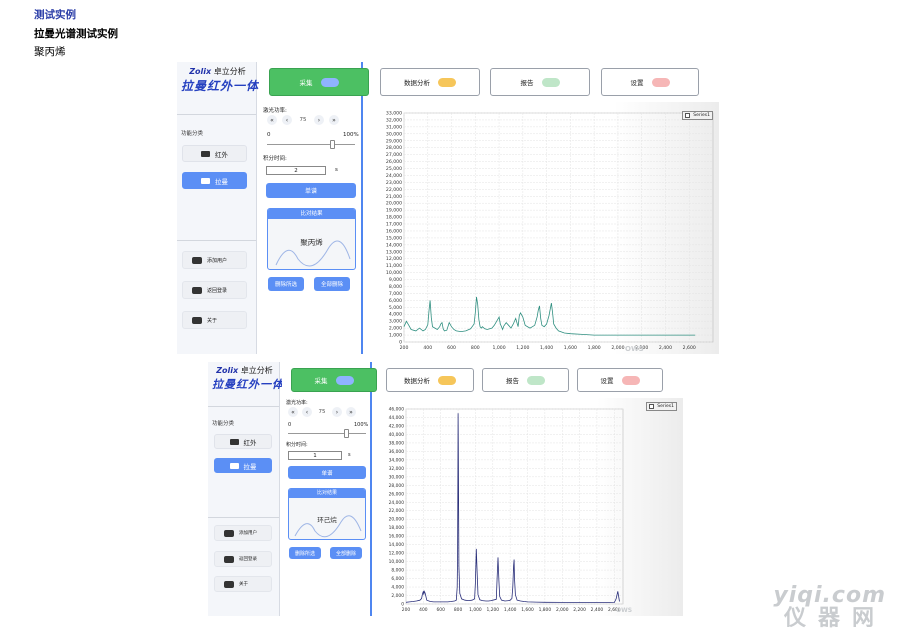 The image size is (900, 634). I want to click on y-tick-label: 8,000, so click(395, 287).